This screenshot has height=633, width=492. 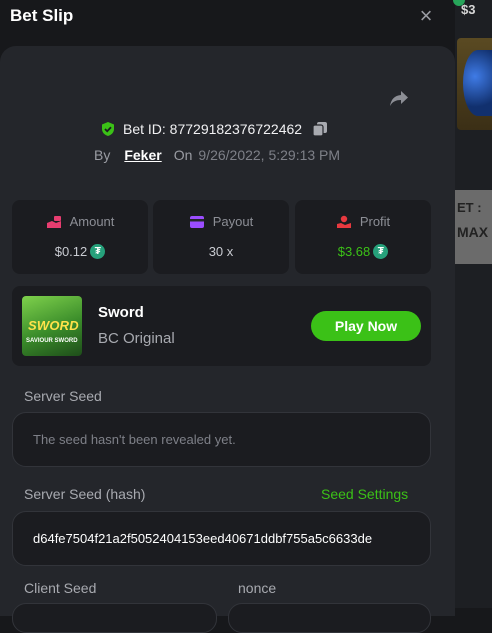 What do you see at coordinates (227, 17) in the screenshot?
I see `bet-slip-header: Bet Slip ×` at bounding box center [227, 17].